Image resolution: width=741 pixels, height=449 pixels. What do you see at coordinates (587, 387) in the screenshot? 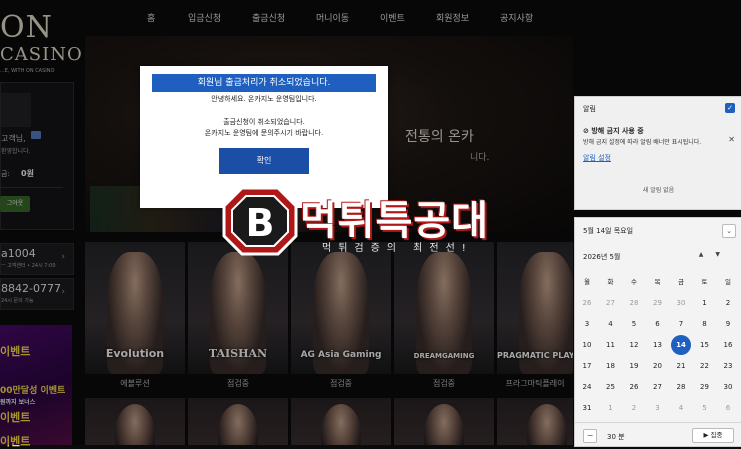
I see `calendar-day: 24` at bounding box center [587, 387].